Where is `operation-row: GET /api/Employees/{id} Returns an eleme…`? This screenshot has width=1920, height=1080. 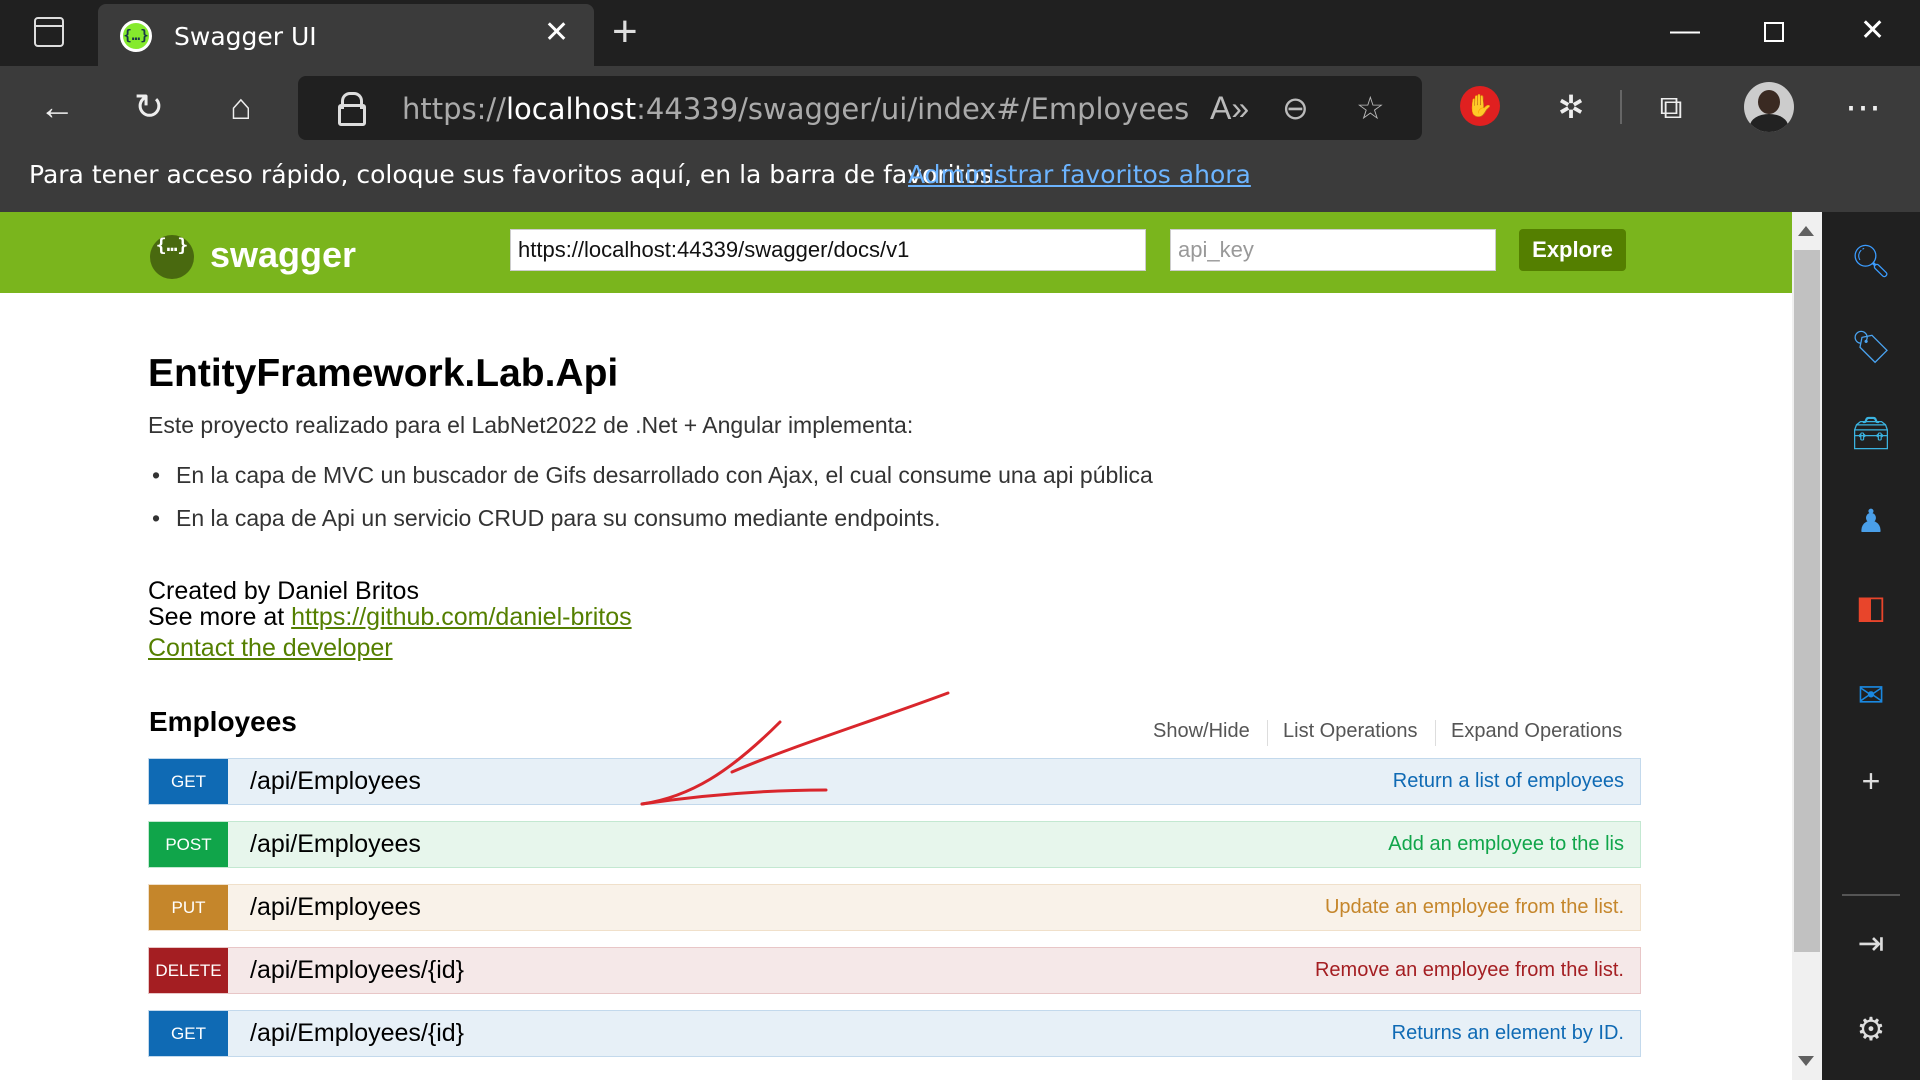 operation-row: GET /api/Employees/{id} Returns an eleme… is located at coordinates (894, 1033).